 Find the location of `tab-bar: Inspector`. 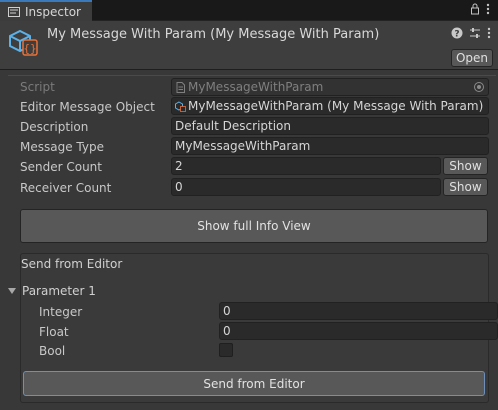

tab-bar: Inspector is located at coordinates (249, 10).